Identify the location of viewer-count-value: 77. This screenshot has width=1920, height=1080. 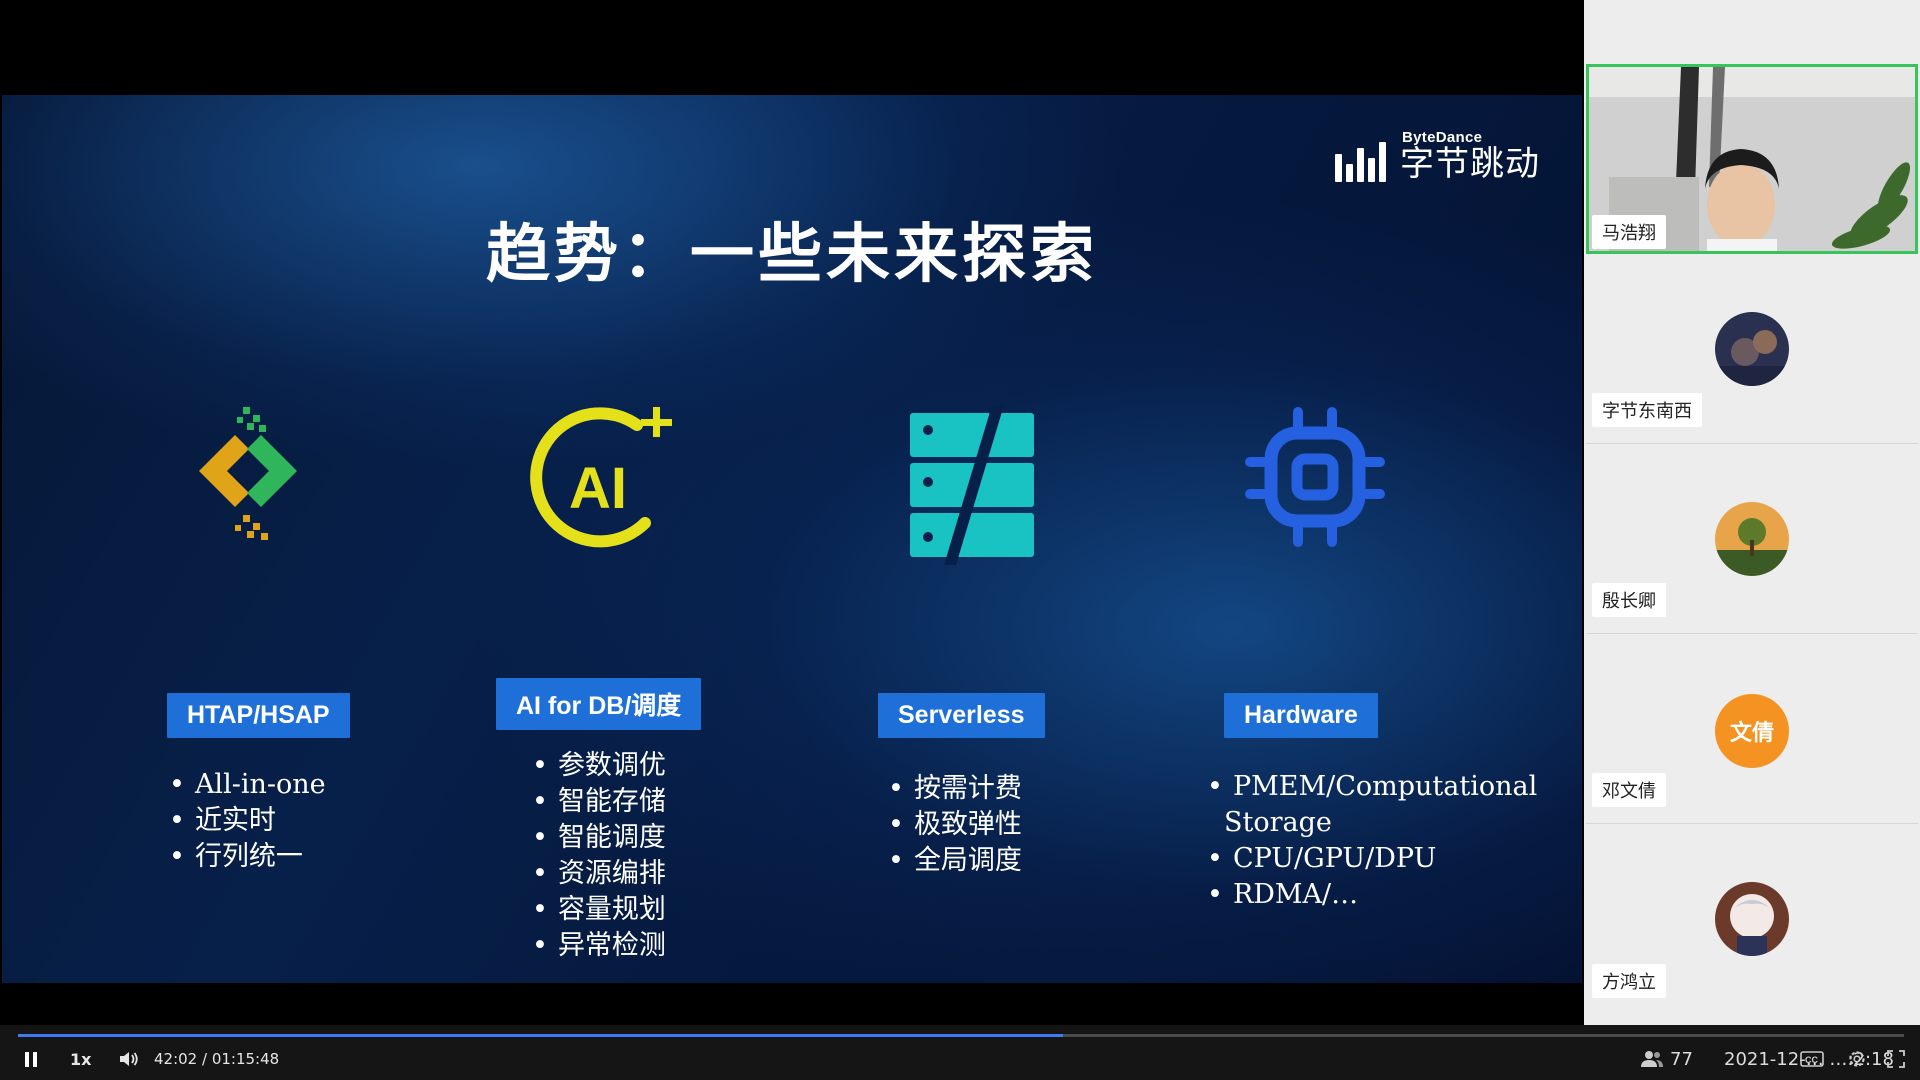
(1681, 1059).